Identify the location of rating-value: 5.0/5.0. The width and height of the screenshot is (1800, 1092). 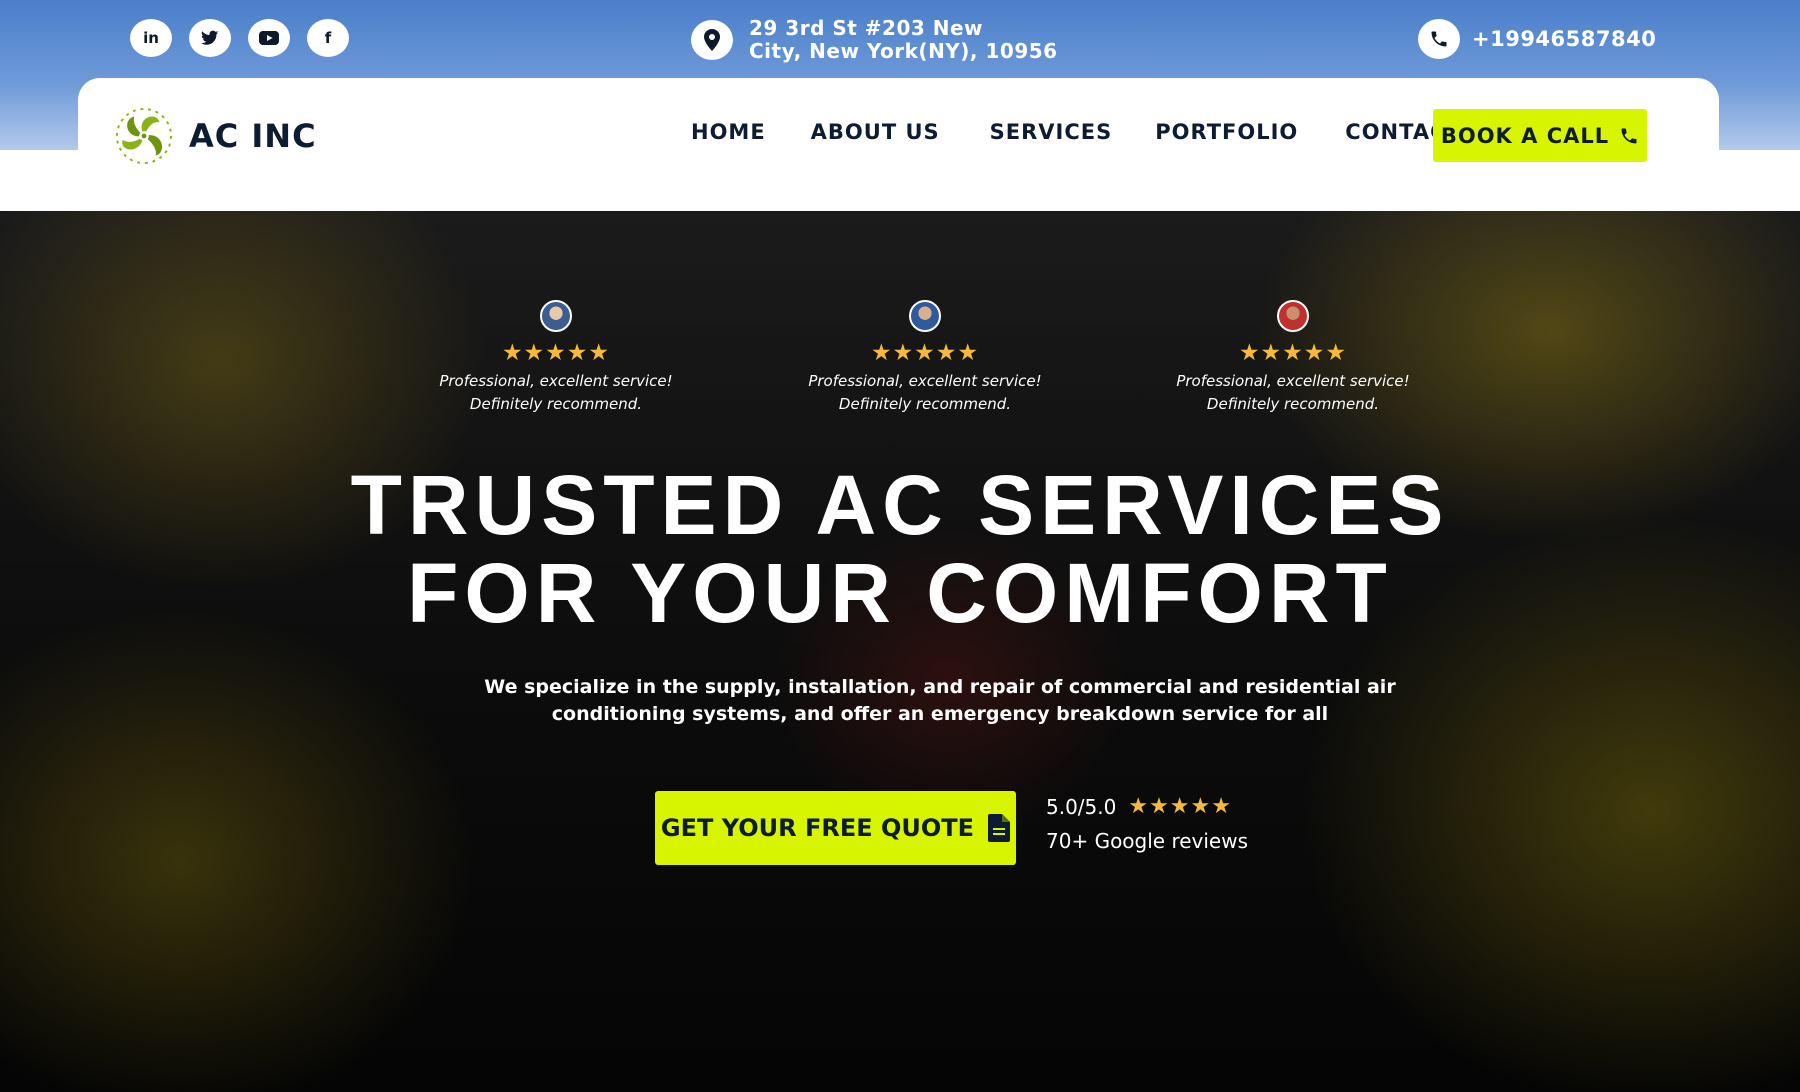
(1081, 806).